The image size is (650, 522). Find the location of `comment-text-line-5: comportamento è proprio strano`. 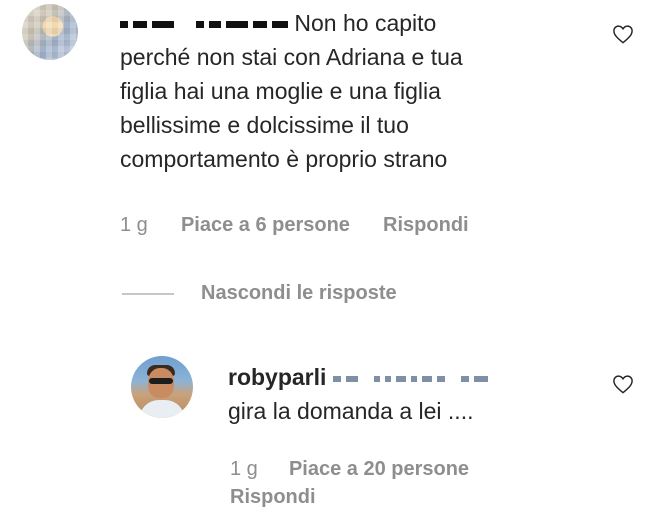

comment-text-line-5: comportamento è proprio strano is located at coordinates (284, 159).